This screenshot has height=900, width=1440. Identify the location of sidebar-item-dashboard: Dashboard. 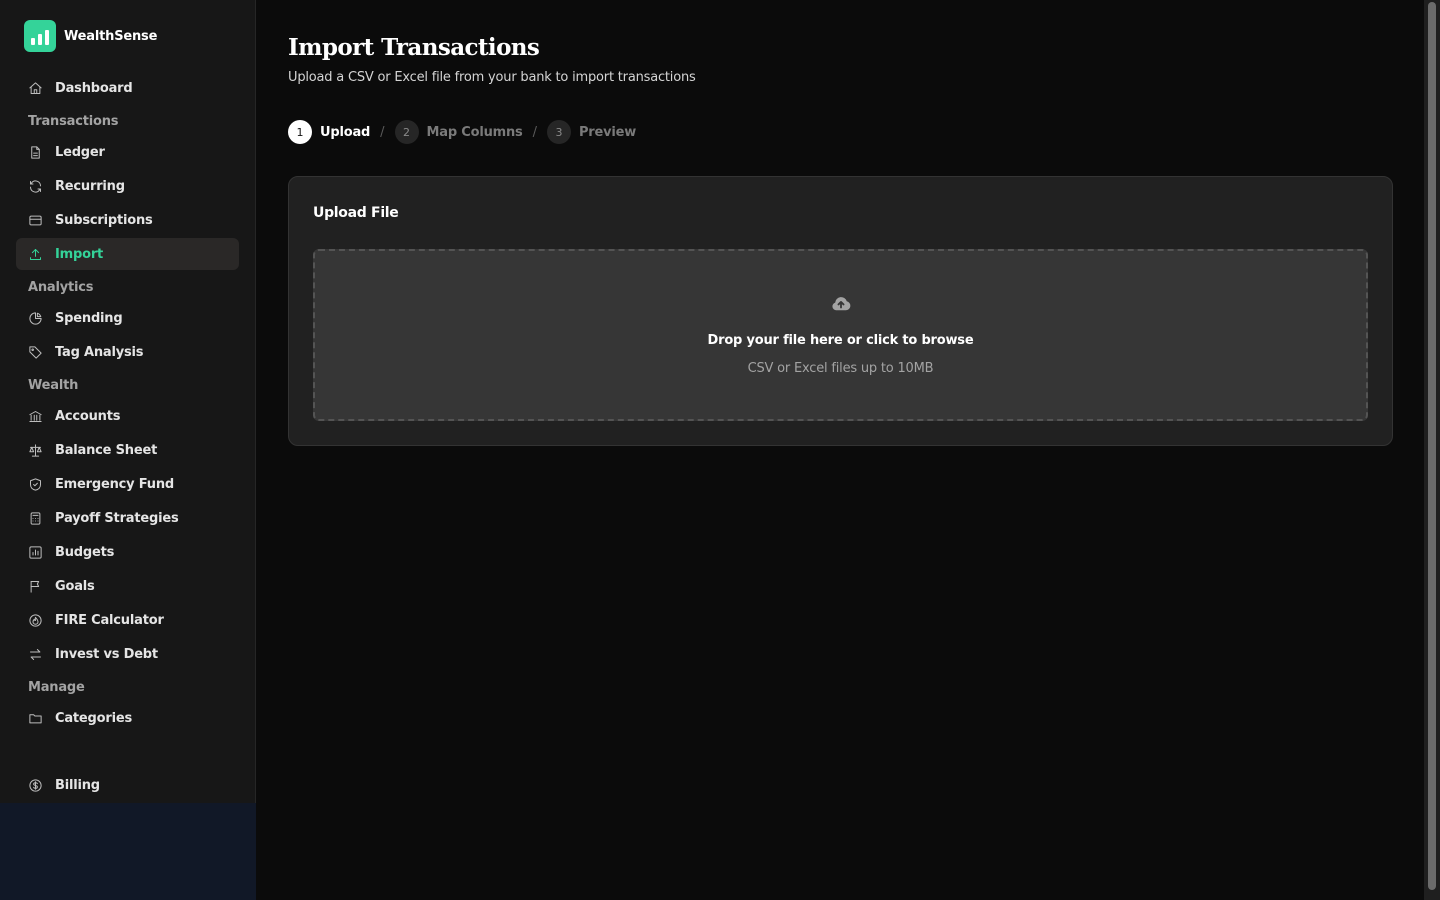
(127, 88).